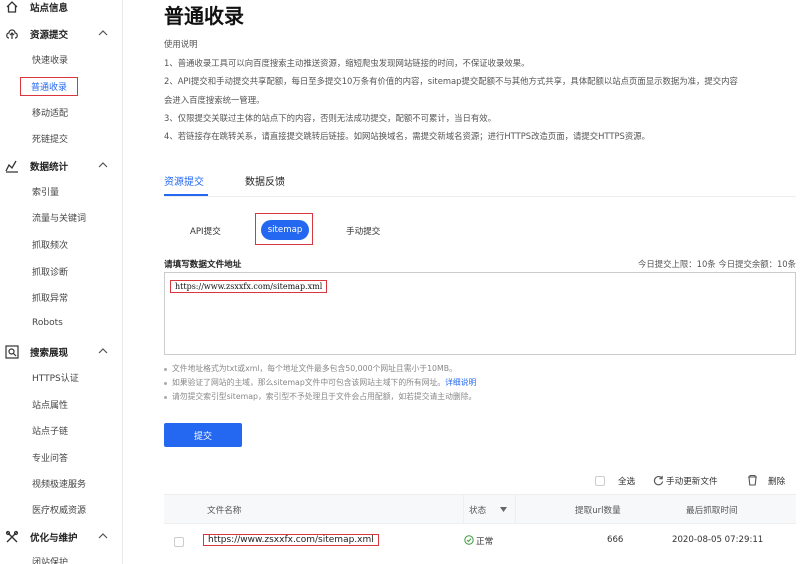  I want to click on sidebar-group-search-display: 搜索展现, so click(61, 352).